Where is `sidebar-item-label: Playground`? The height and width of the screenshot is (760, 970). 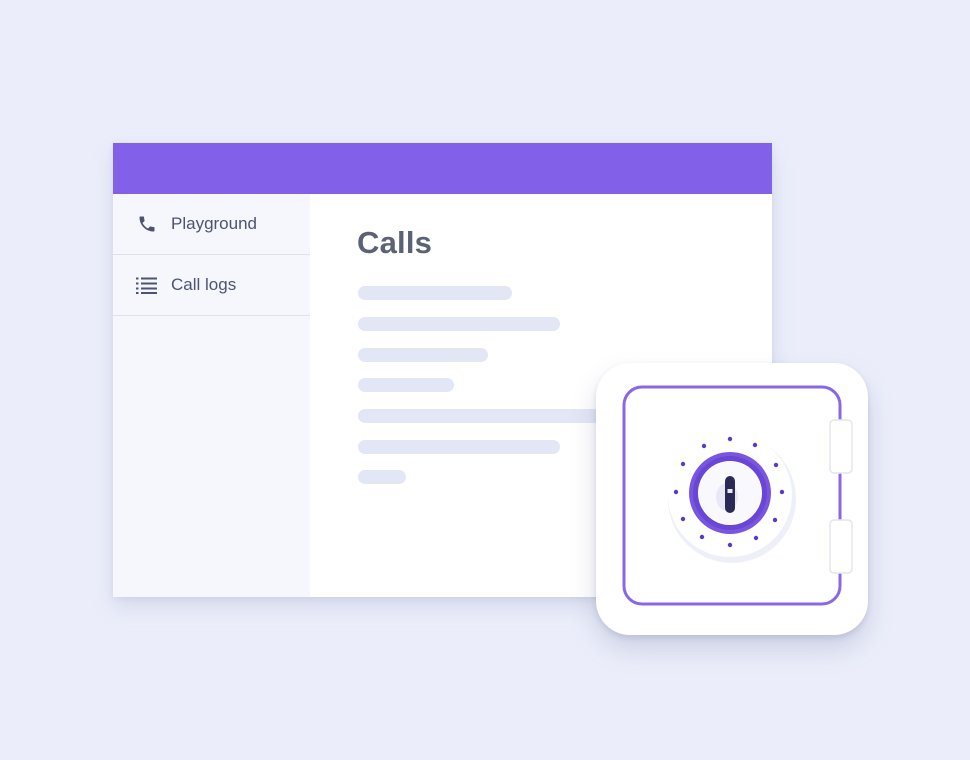 sidebar-item-label: Playground is located at coordinates (214, 223).